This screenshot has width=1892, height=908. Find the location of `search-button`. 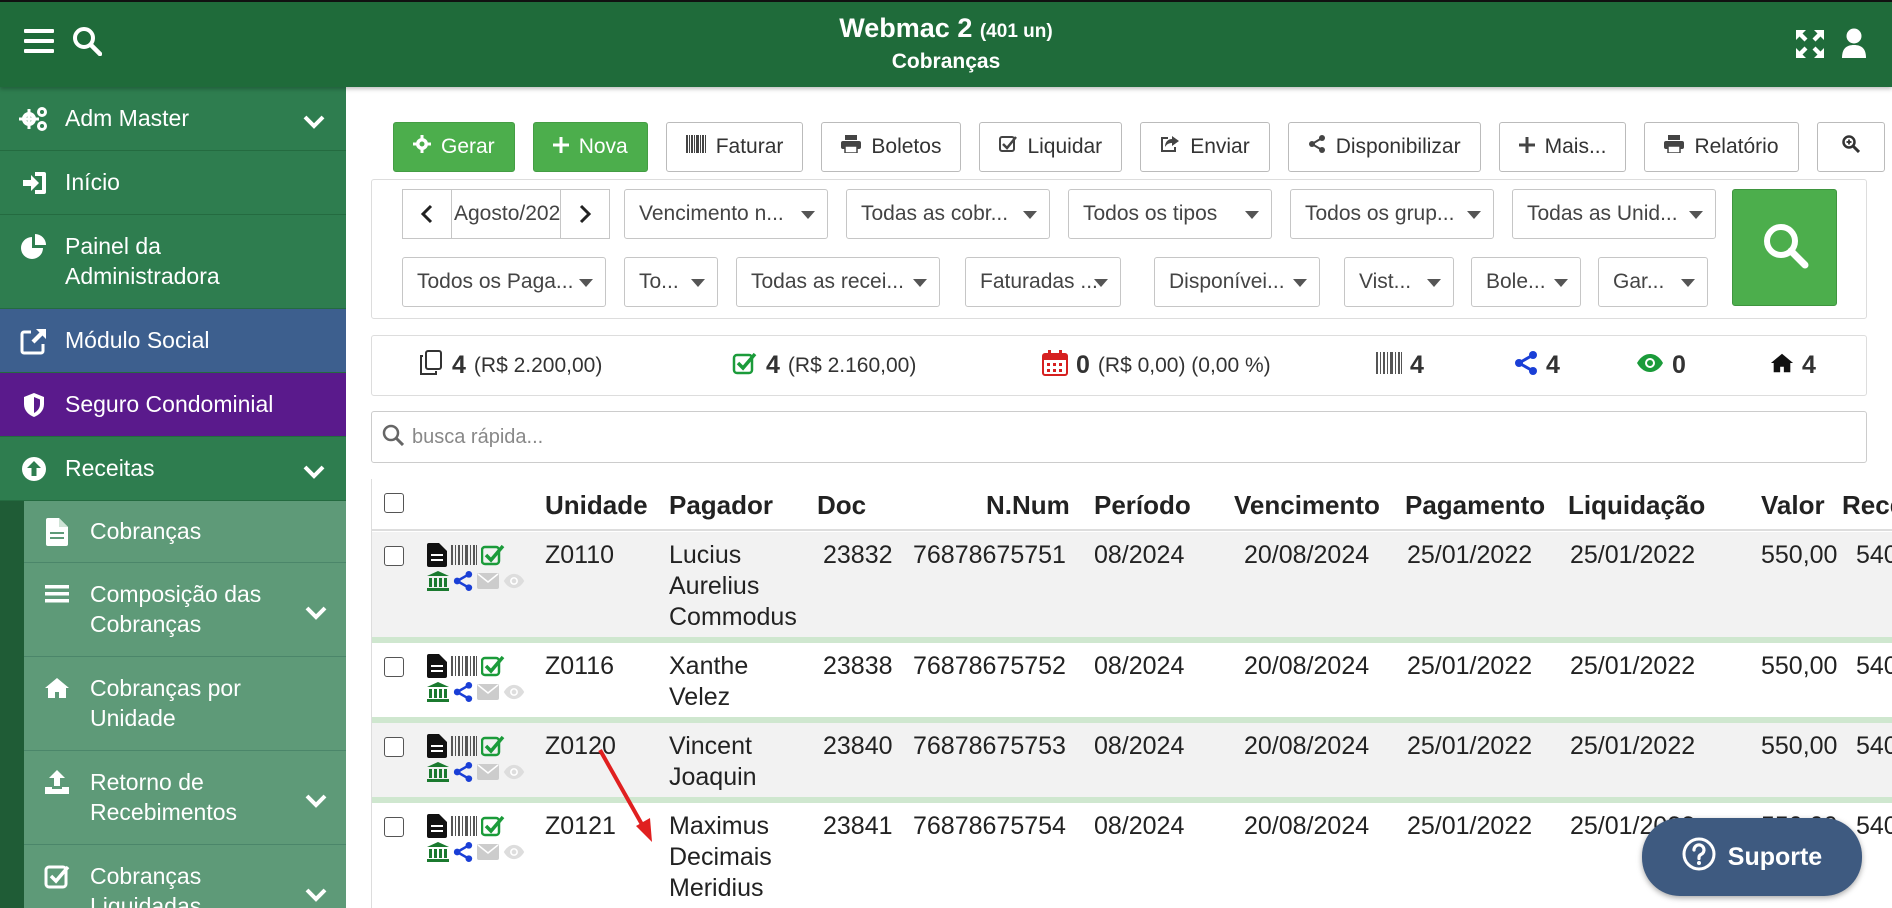

search-button is located at coordinates (1784, 247).